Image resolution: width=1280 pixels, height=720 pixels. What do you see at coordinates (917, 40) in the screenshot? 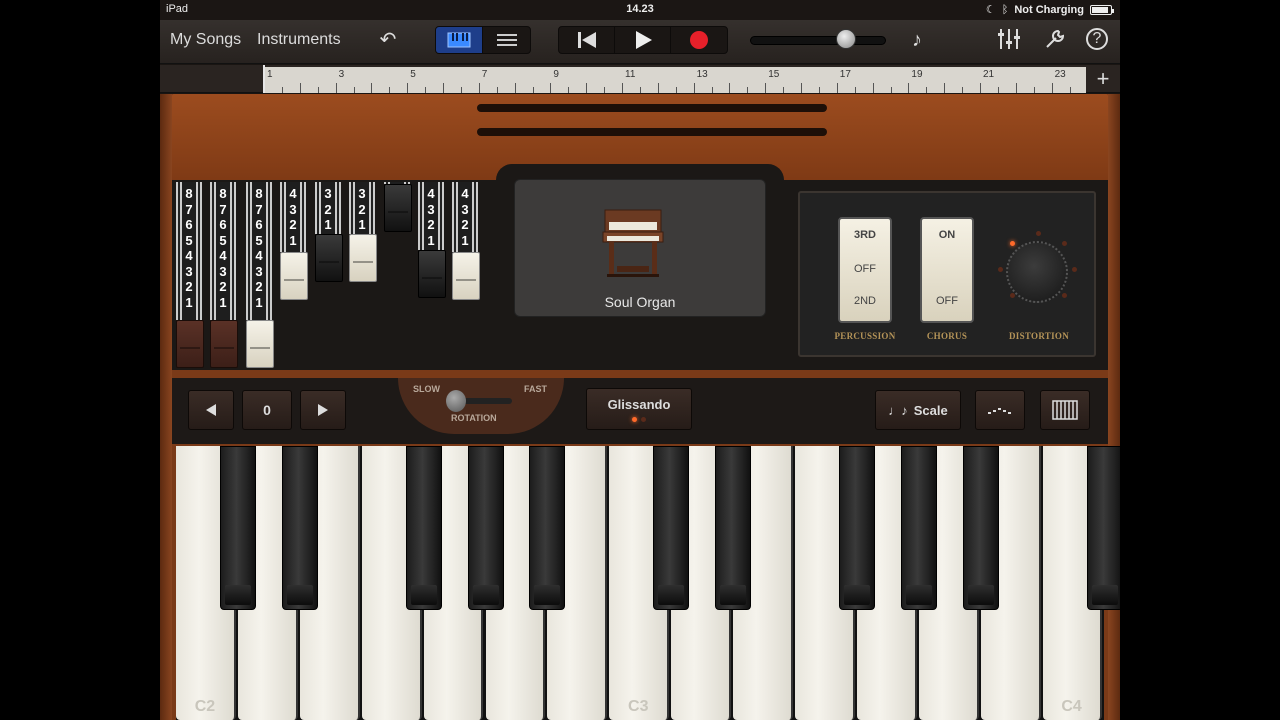
I see `metronome-icon: ♪` at bounding box center [917, 40].